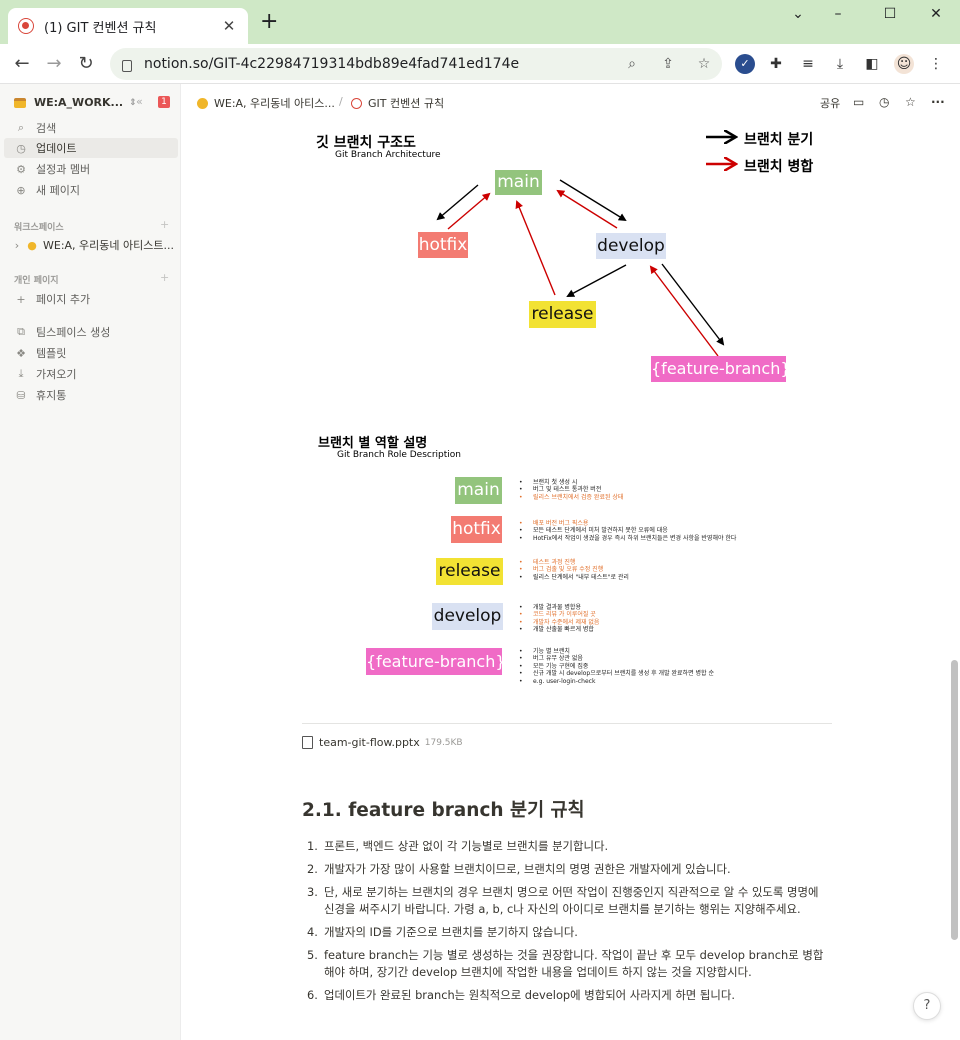 This screenshot has height=1040, width=960. I want to click on arrow-feature-to-develop, so click(684, 311).